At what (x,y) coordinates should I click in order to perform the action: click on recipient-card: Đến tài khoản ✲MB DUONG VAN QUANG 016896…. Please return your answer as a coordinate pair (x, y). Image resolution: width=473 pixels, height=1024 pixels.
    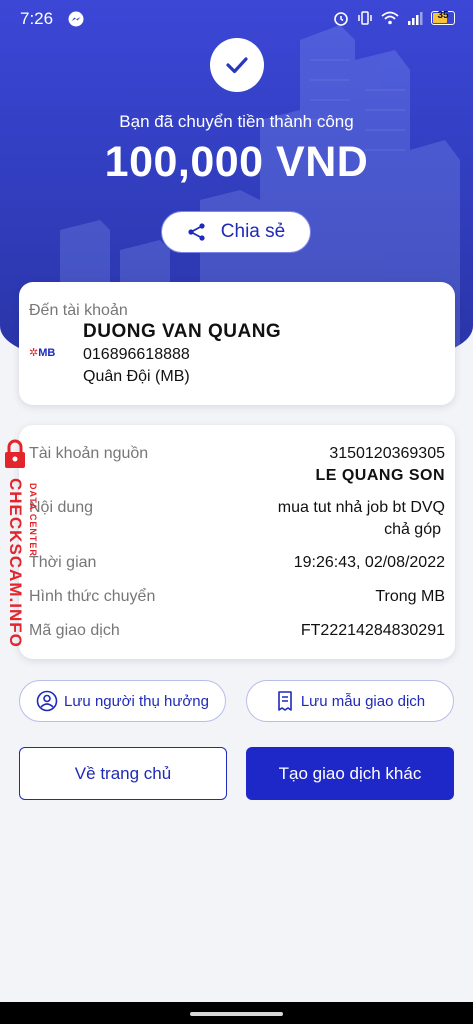
    Looking at the image, I should click on (237, 343).